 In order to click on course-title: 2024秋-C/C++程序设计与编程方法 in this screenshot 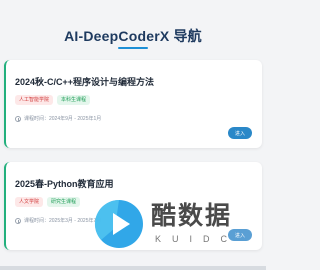, I will do `click(85, 82)`.